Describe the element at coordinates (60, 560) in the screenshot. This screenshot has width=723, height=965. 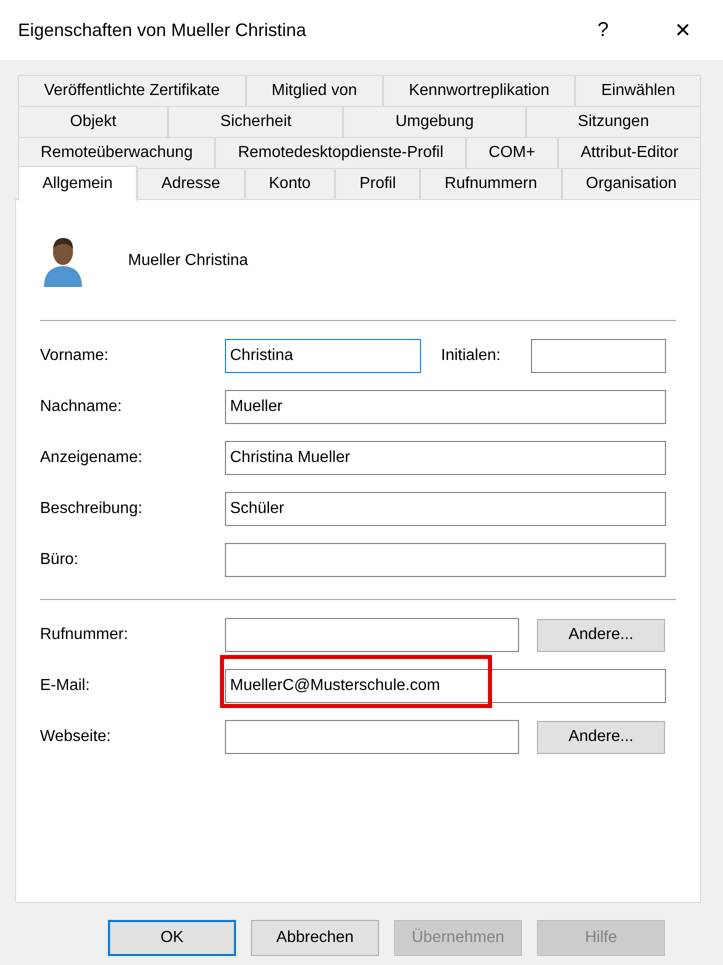
I see `field-label: Büro:` at that location.